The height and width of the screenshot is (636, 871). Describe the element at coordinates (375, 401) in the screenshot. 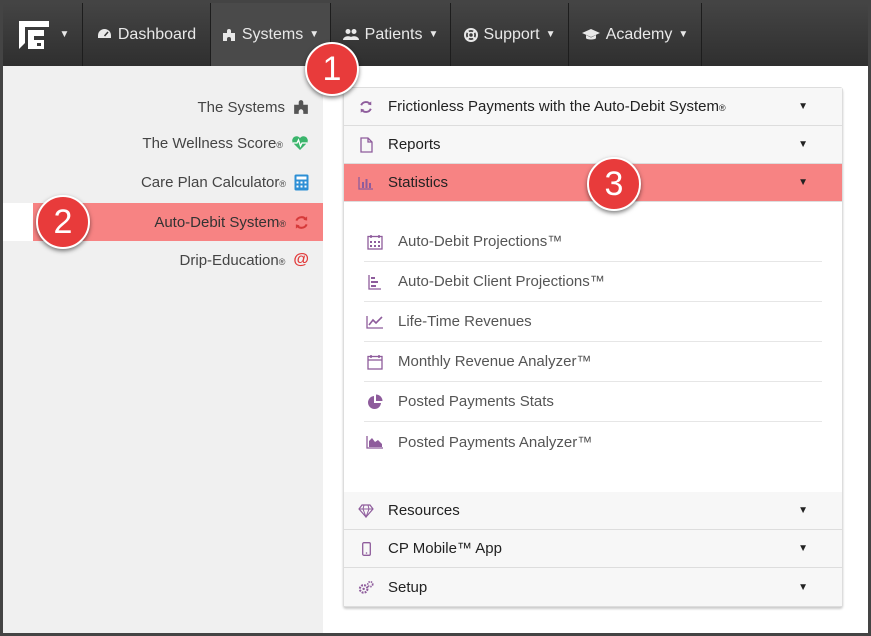

I see `pie-chart-icon` at that location.